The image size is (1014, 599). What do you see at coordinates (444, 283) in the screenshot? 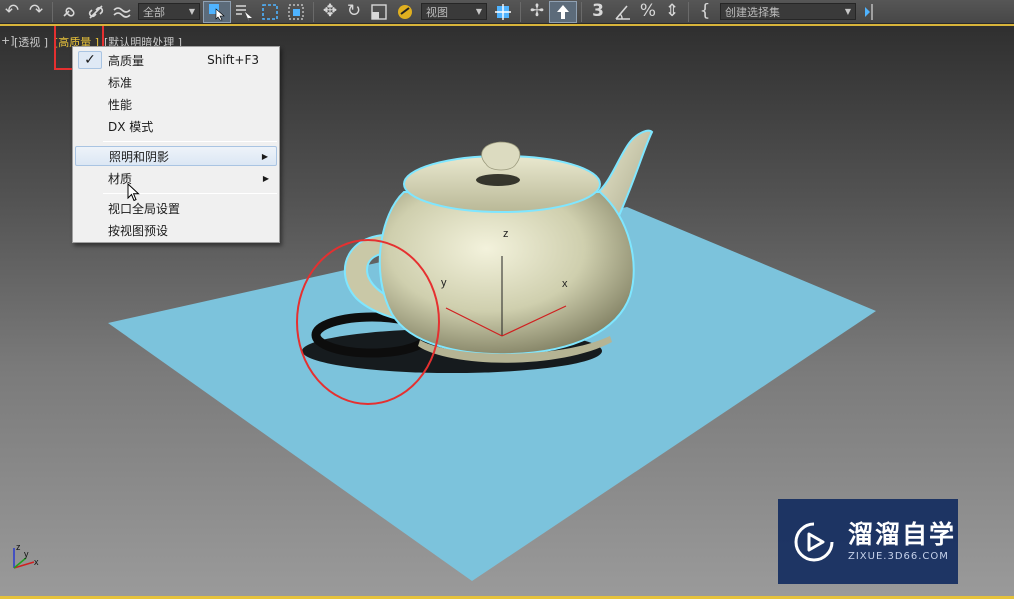
I see `gizmo-y-label: y` at bounding box center [444, 283].